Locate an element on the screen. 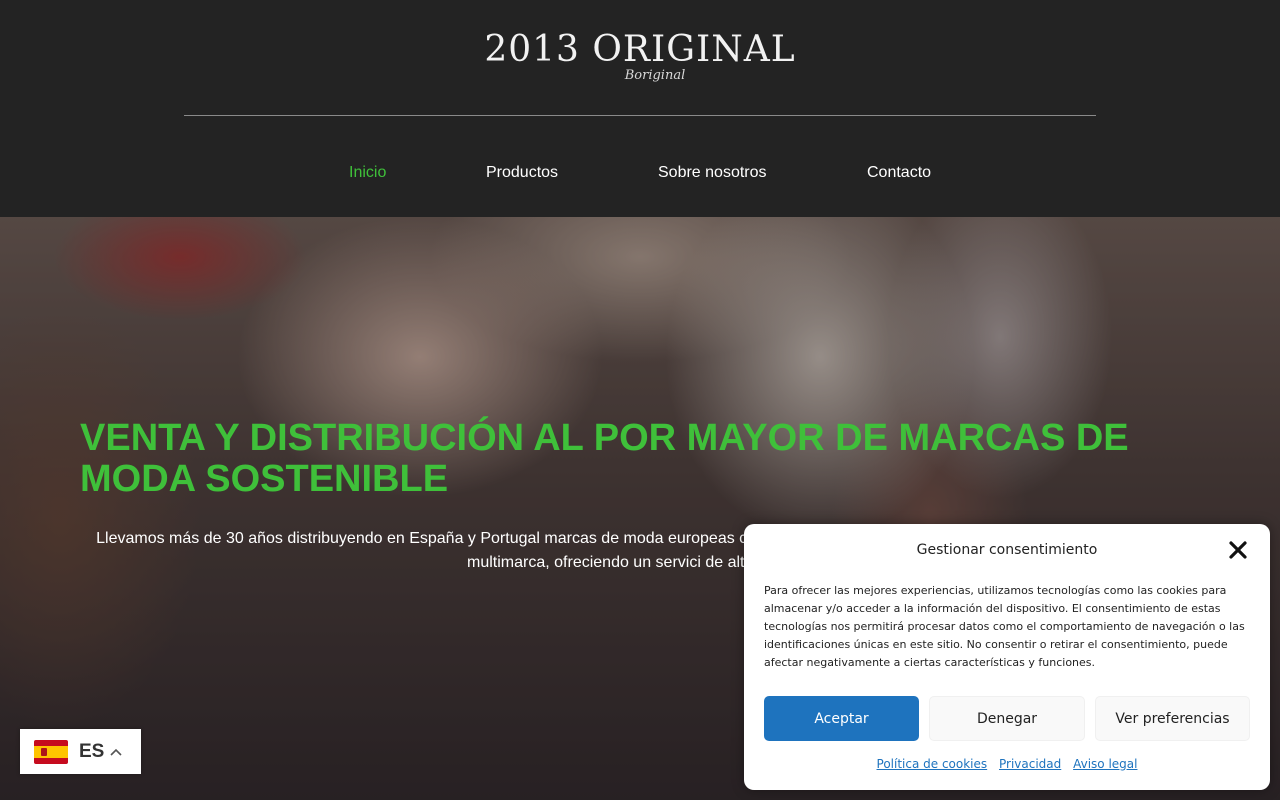  nav-item-productos: Productos is located at coordinates (522, 173).